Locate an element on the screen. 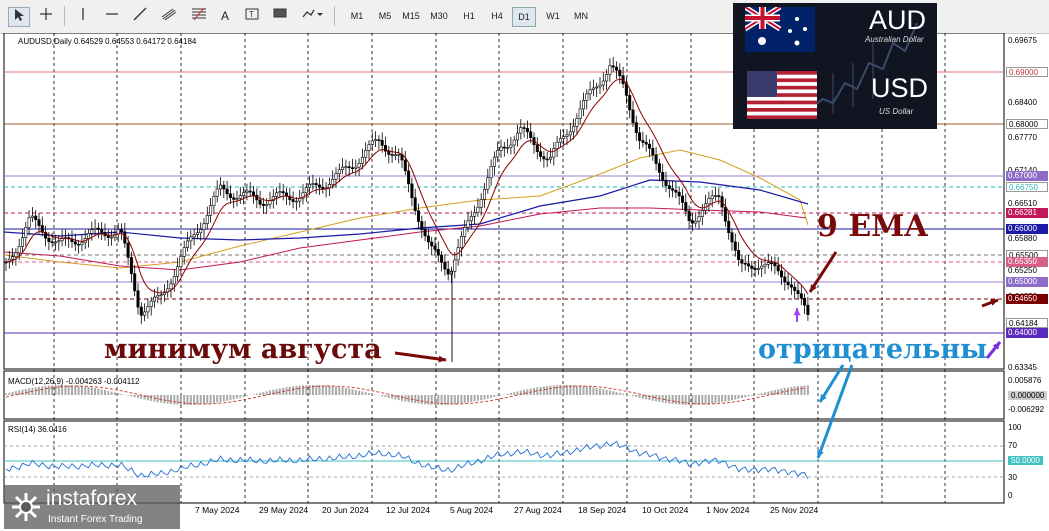 The width and height of the screenshot is (1049, 531). timeframe-h4: H4 is located at coordinates (497, 16).